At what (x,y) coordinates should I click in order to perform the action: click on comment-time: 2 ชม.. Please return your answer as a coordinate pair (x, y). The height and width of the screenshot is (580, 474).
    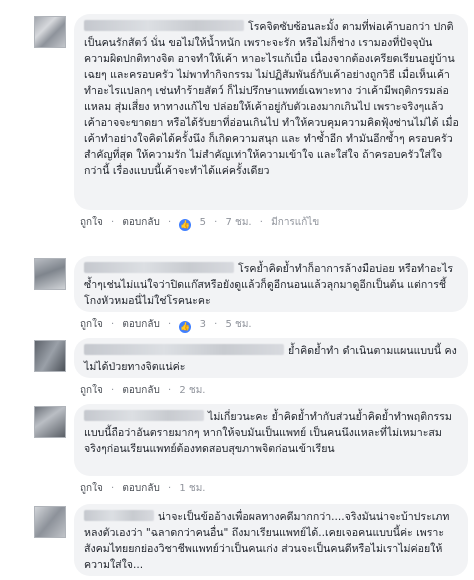
    Looking at the image, I should click on (192, 390).